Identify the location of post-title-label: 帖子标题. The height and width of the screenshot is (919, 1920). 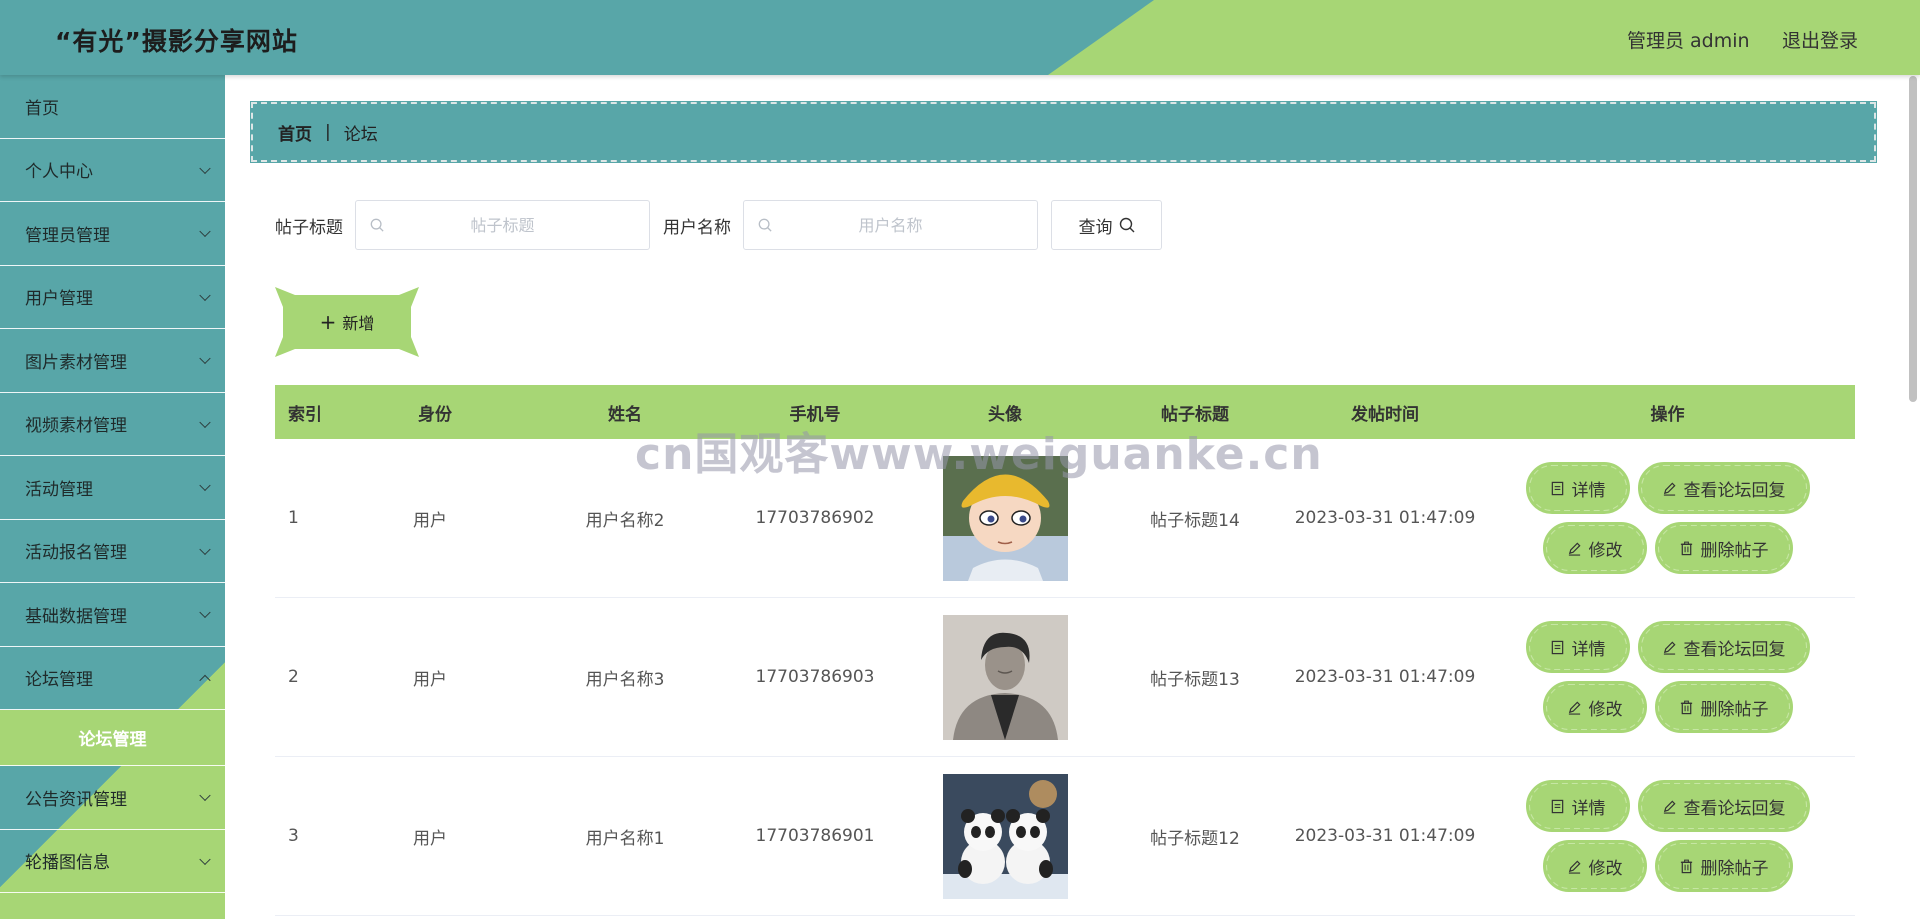
(309, 227).